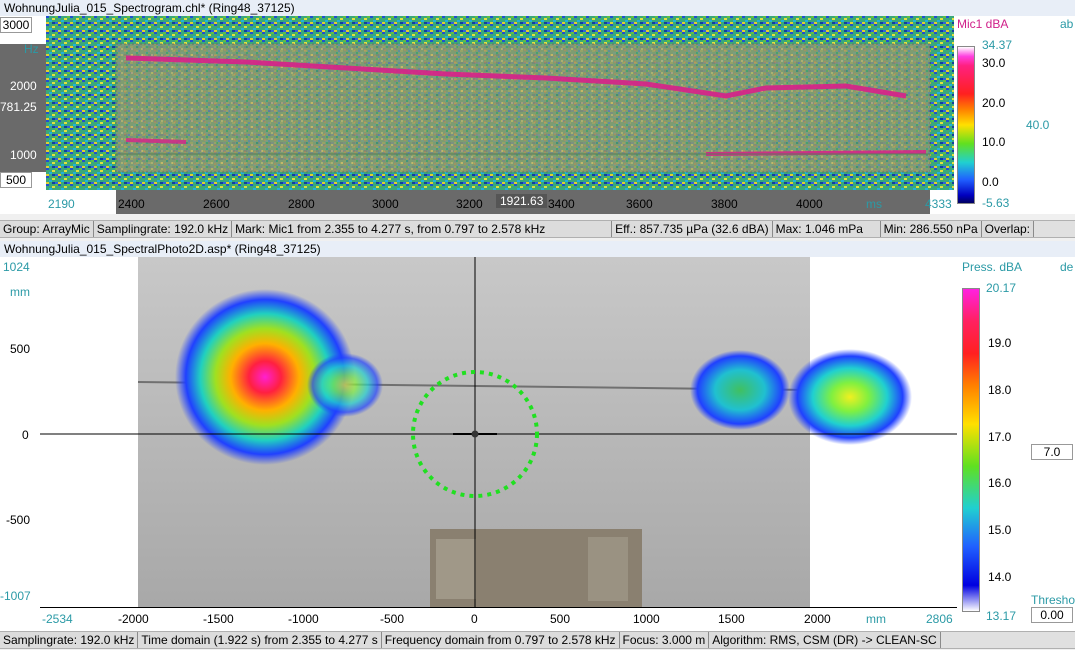  Describe the element at coordinates (1038, 125) in the screenshot. I see `spectrogram-legend-side-value: 40.0` at that location.